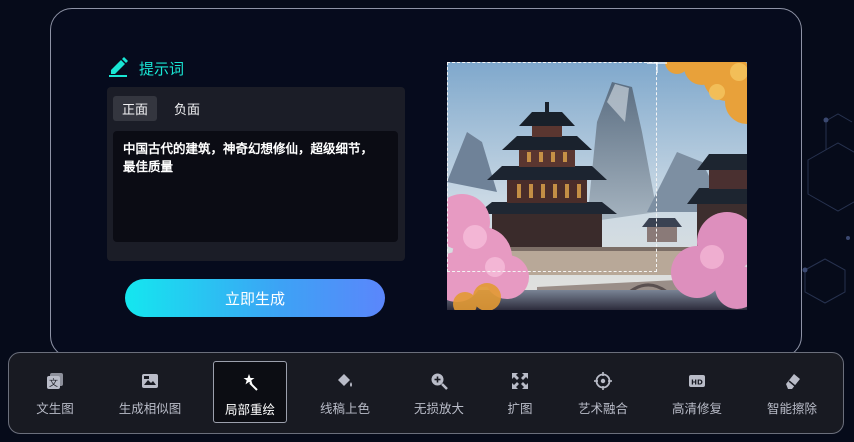  Describe the element at coordinates (150, 392) in the screenshot. I see `tool-similar-image: 生成相似图` at that location.